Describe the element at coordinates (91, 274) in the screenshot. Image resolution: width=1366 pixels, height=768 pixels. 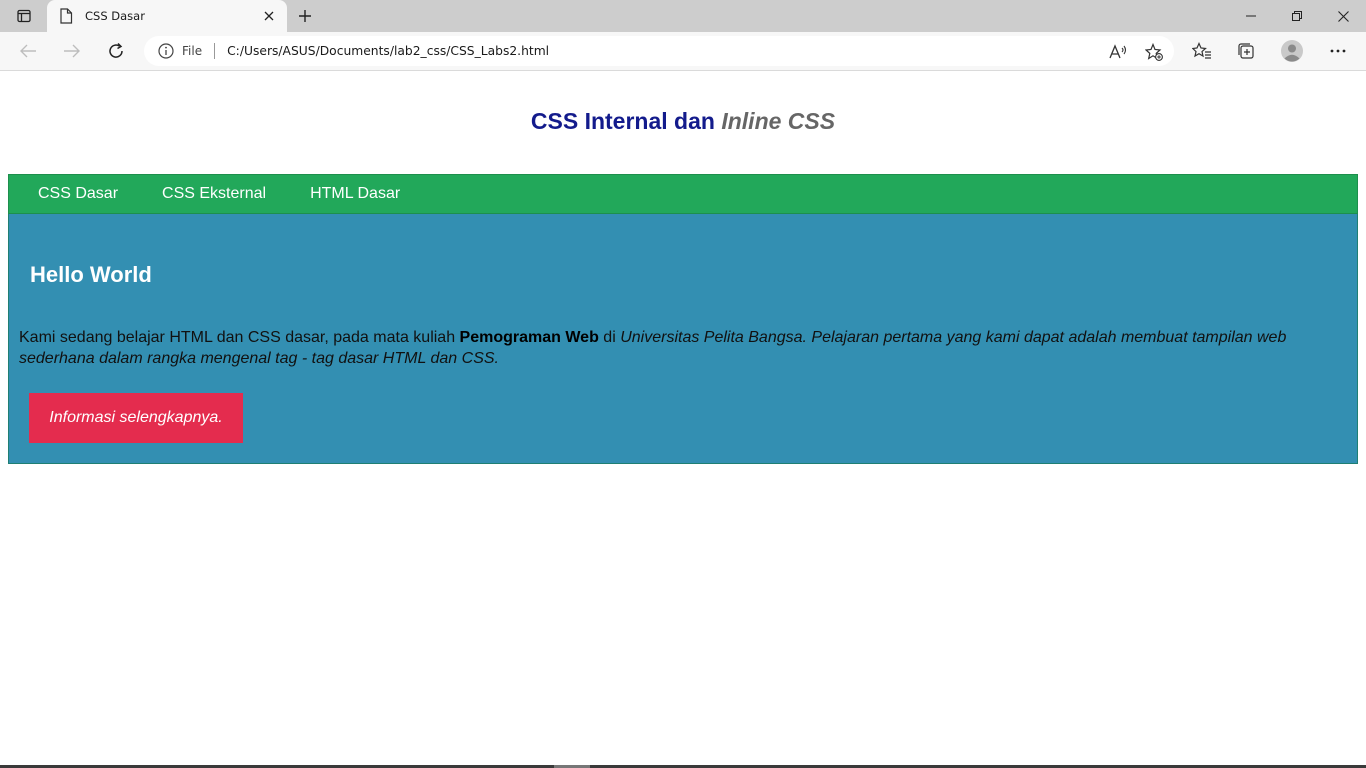
I see `hero-title: Hello World` at that location.